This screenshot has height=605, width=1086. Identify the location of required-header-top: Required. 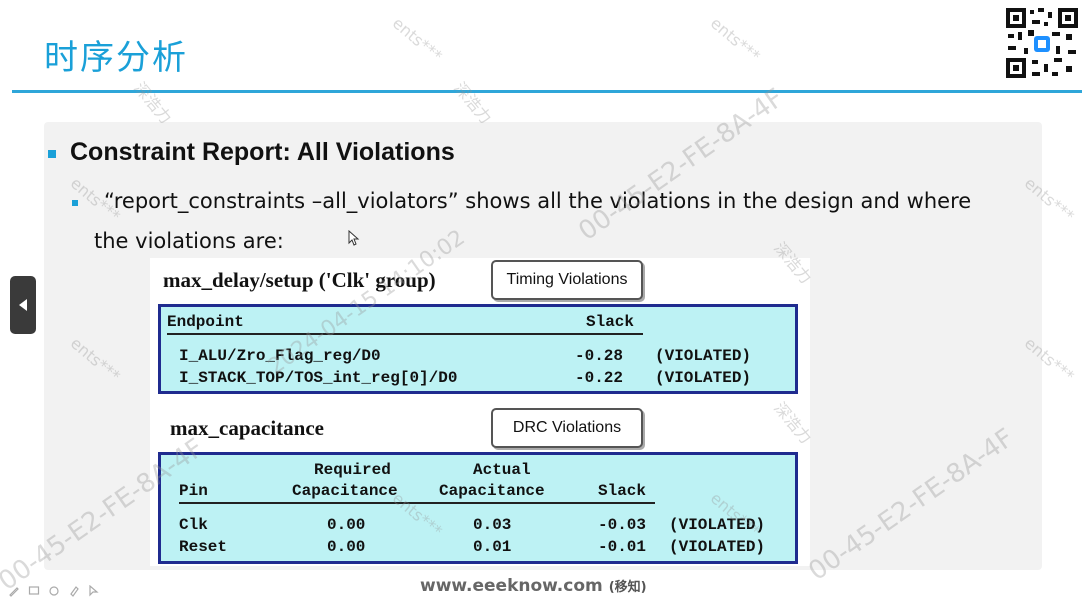
(352, 470).